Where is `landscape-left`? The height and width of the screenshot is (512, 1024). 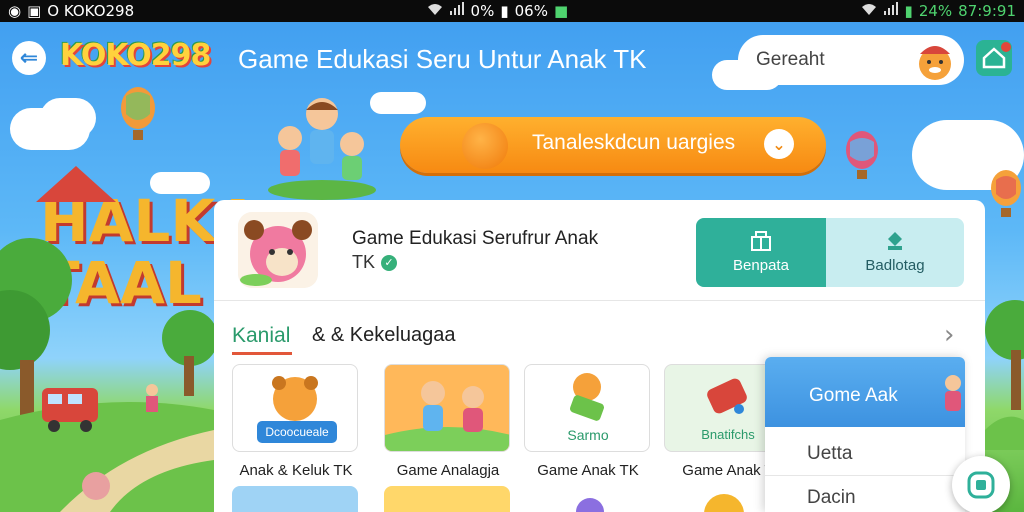 landscape-left is located at coordinates (107, 375).